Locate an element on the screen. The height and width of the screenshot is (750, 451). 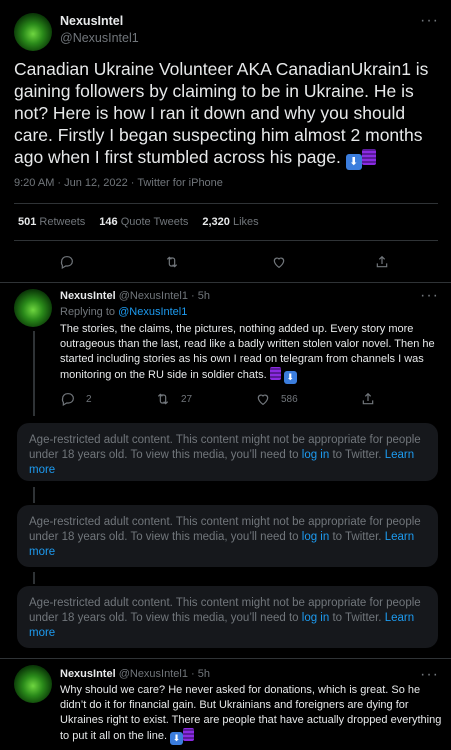
likes-stat: 2,320 Likes is located at coordinates (230, 222).